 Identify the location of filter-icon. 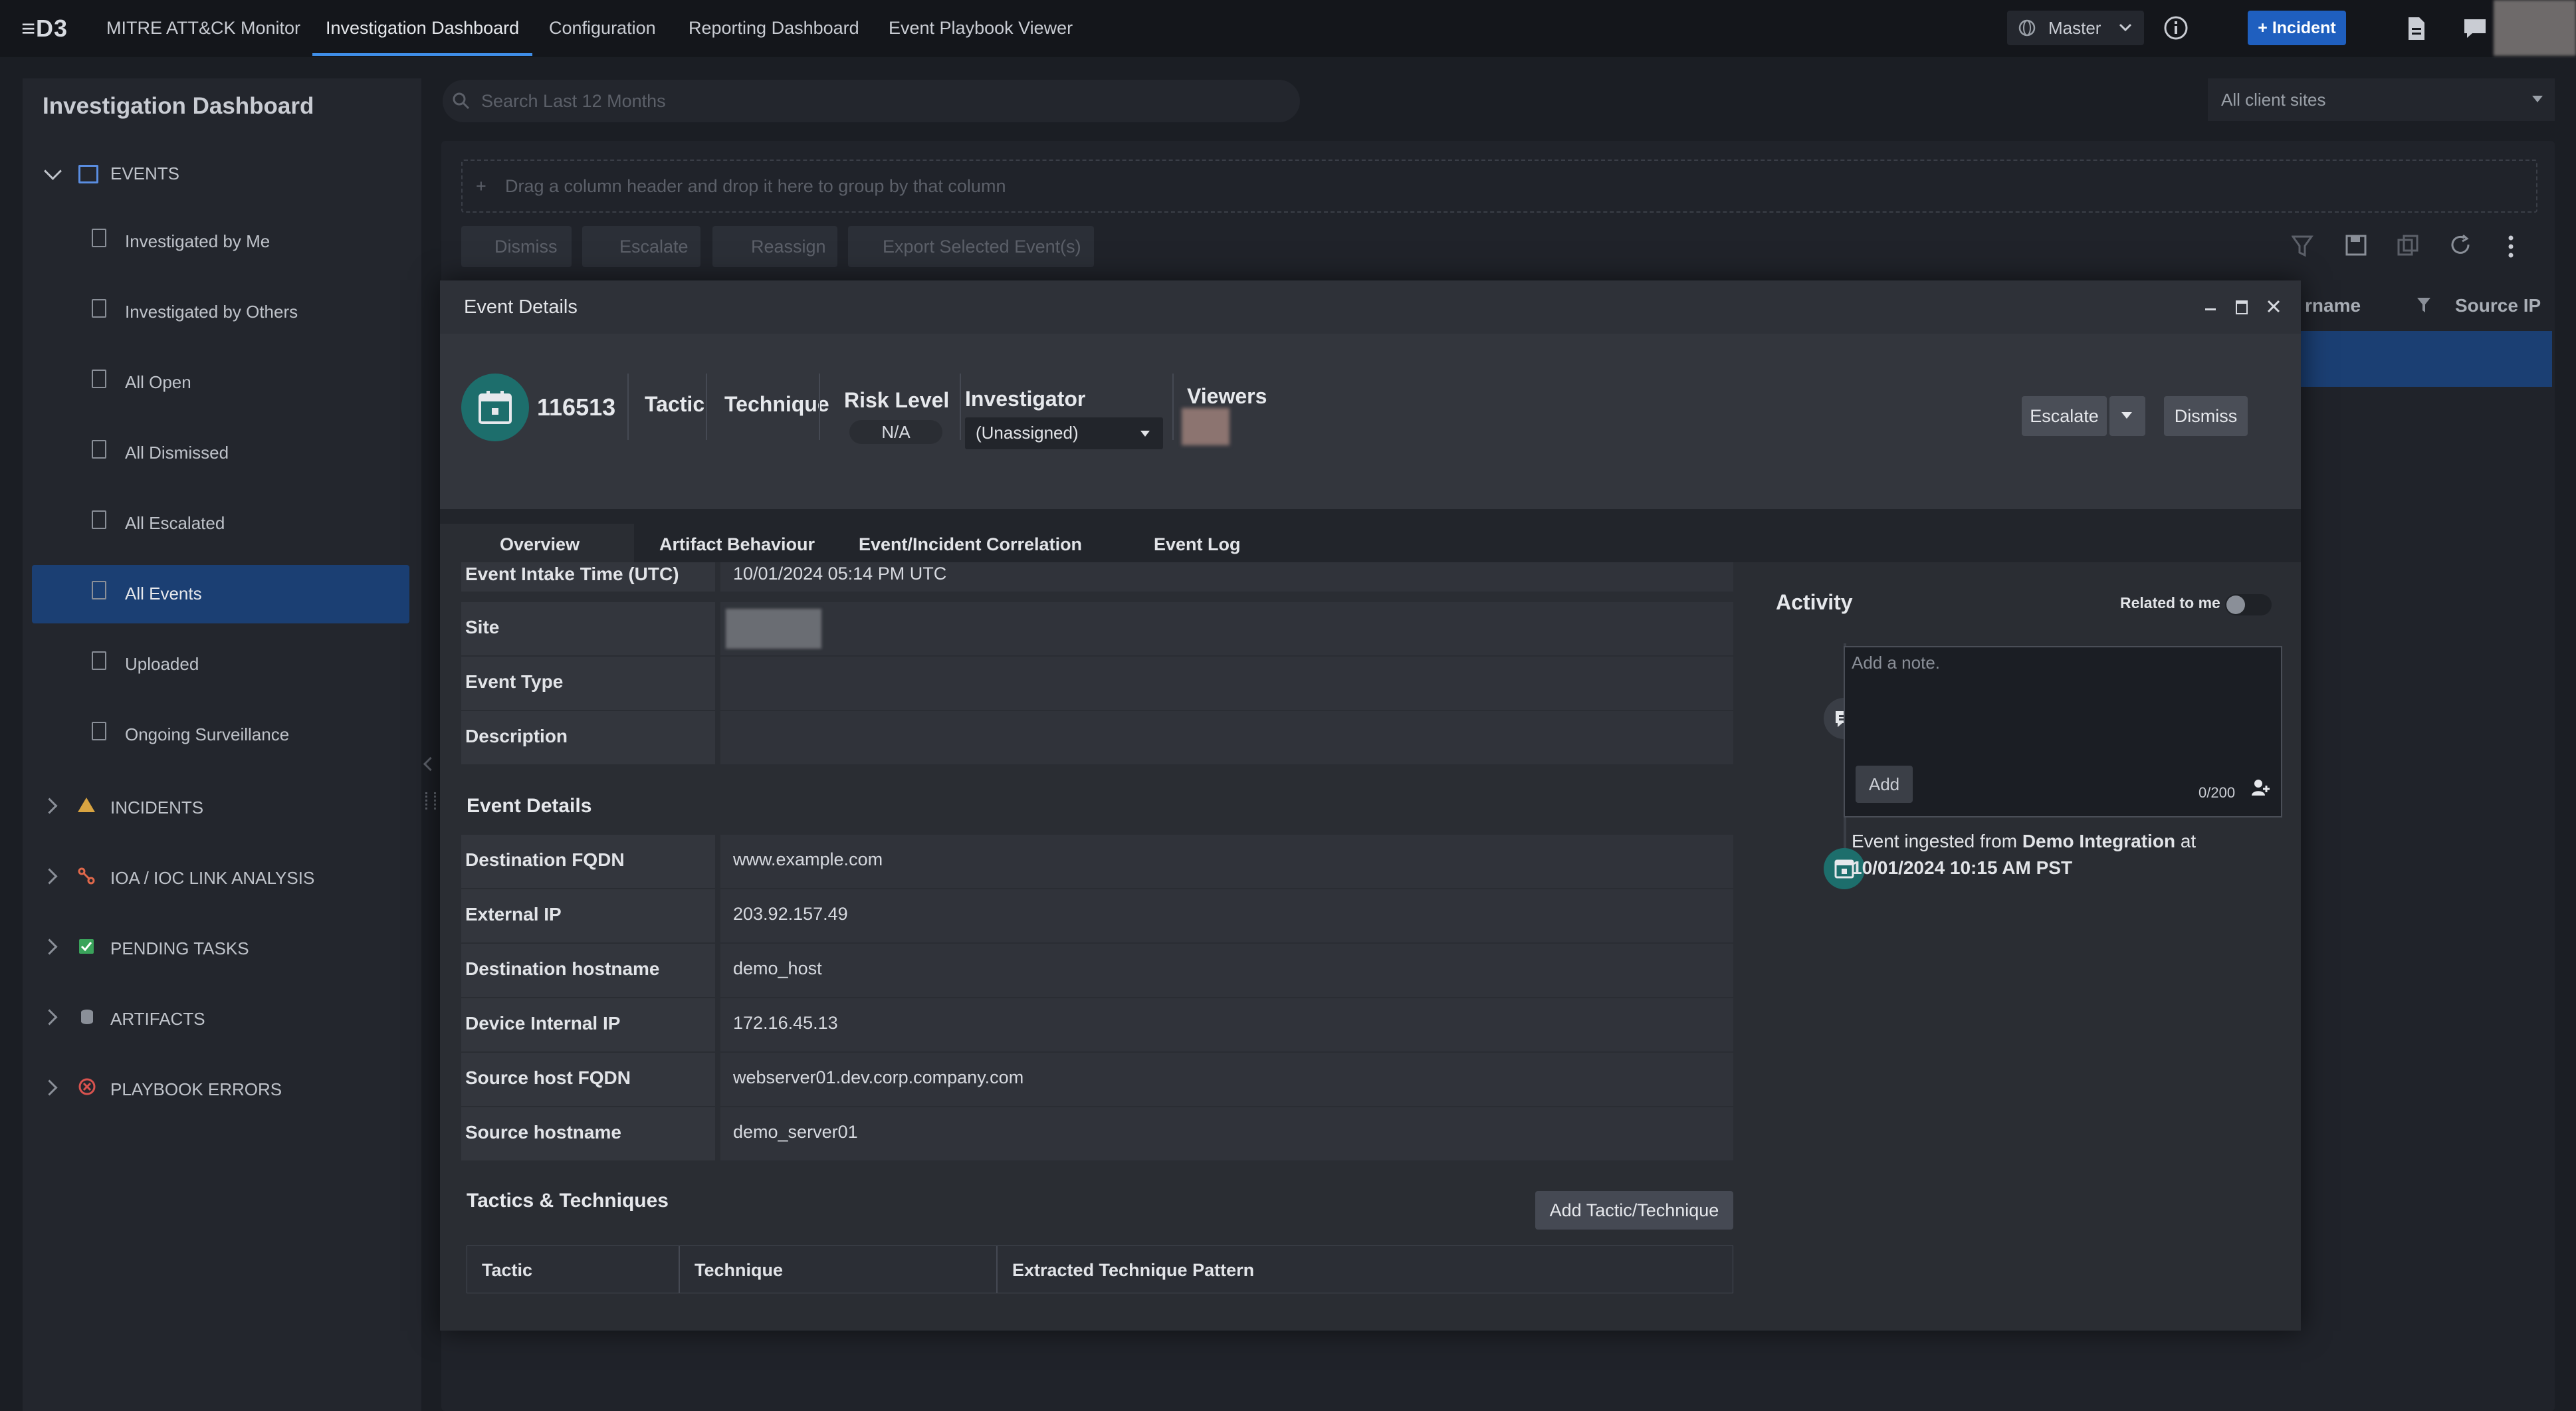
(2423, 305).